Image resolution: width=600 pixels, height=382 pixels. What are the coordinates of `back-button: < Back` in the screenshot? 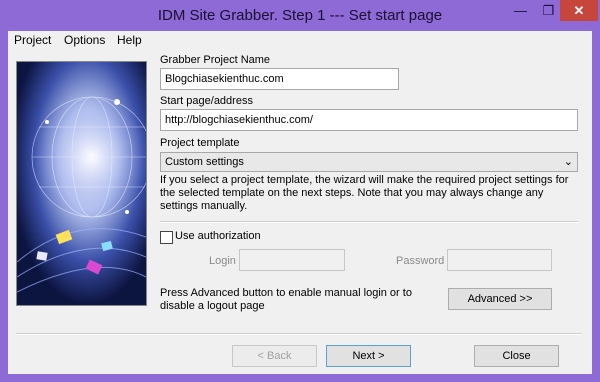 It's located at (274, 356).